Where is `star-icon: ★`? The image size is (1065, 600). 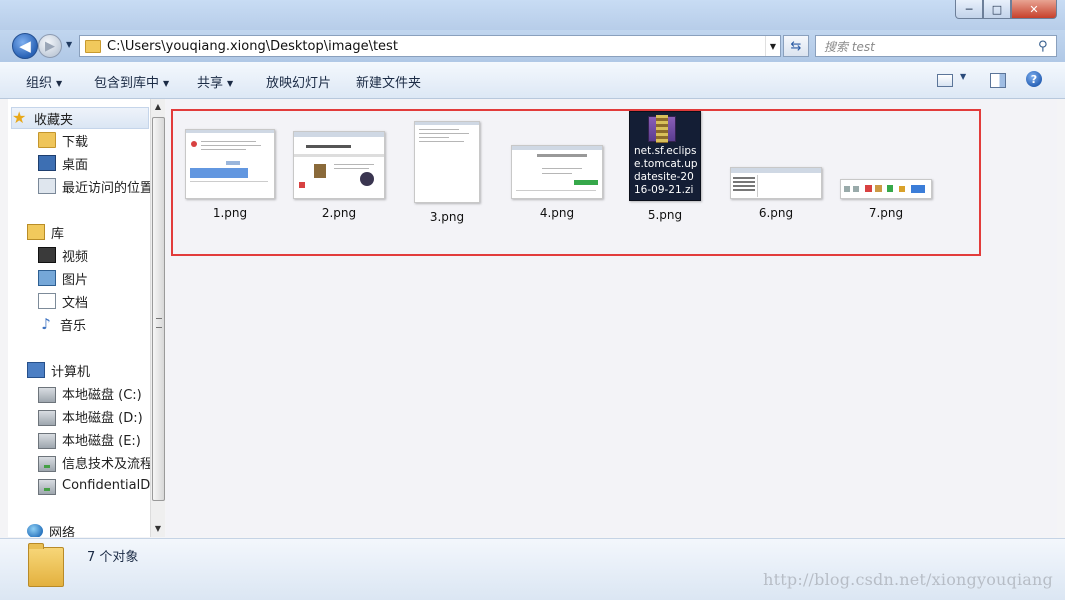
star-icon: ★ is located at coordinates (19, 117).